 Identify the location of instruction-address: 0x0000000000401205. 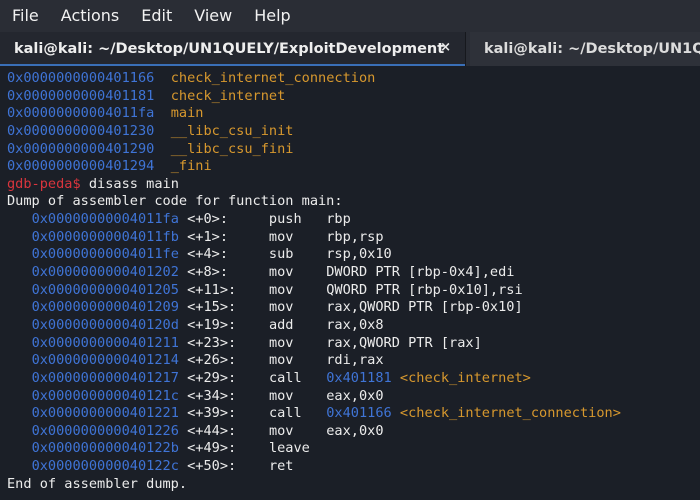
(105, 289).